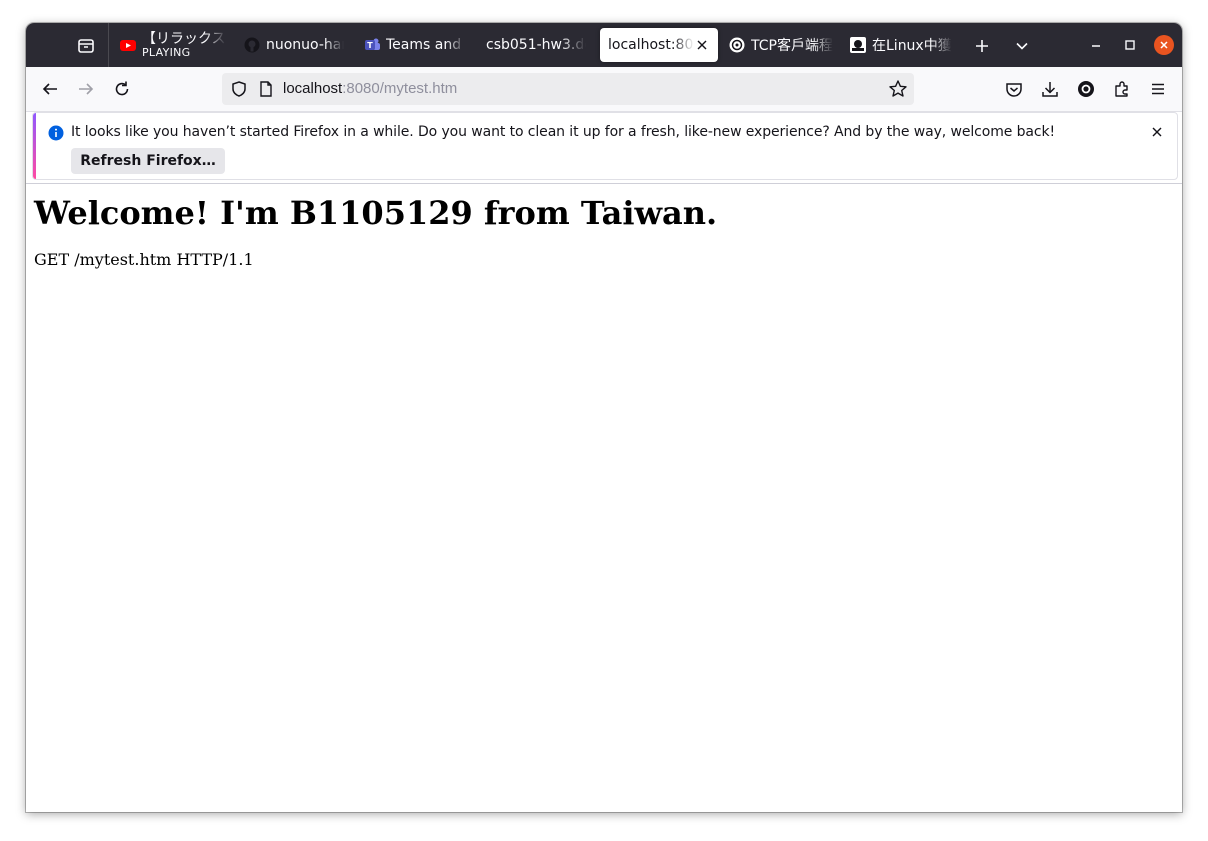  I want to click on tracking-protection-icon, so click(239, 89).